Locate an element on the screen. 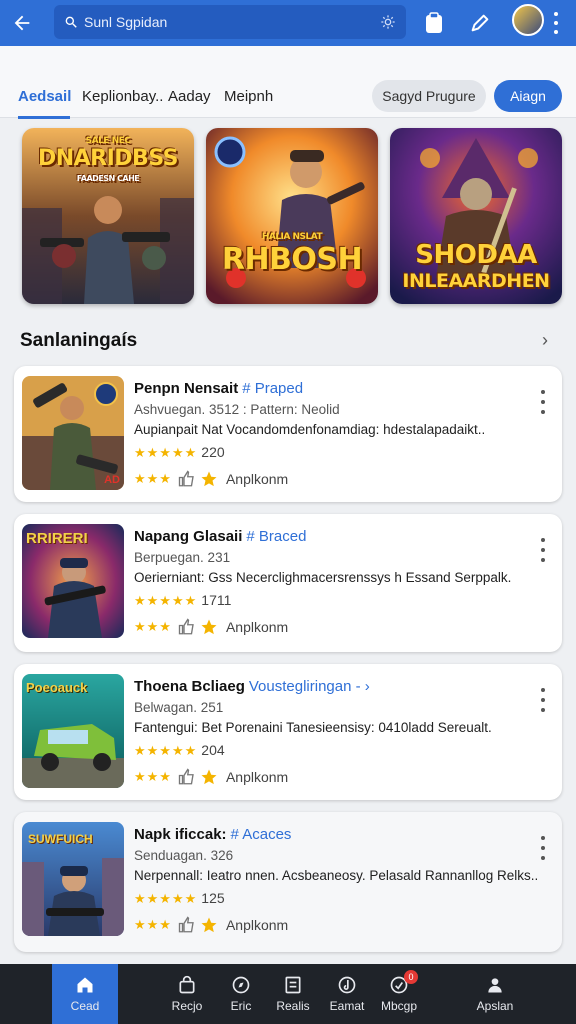 The height and width of the screenshot is (1024, 576). app-meta: Senduagan. 326 is located at coordinates (184, 855).